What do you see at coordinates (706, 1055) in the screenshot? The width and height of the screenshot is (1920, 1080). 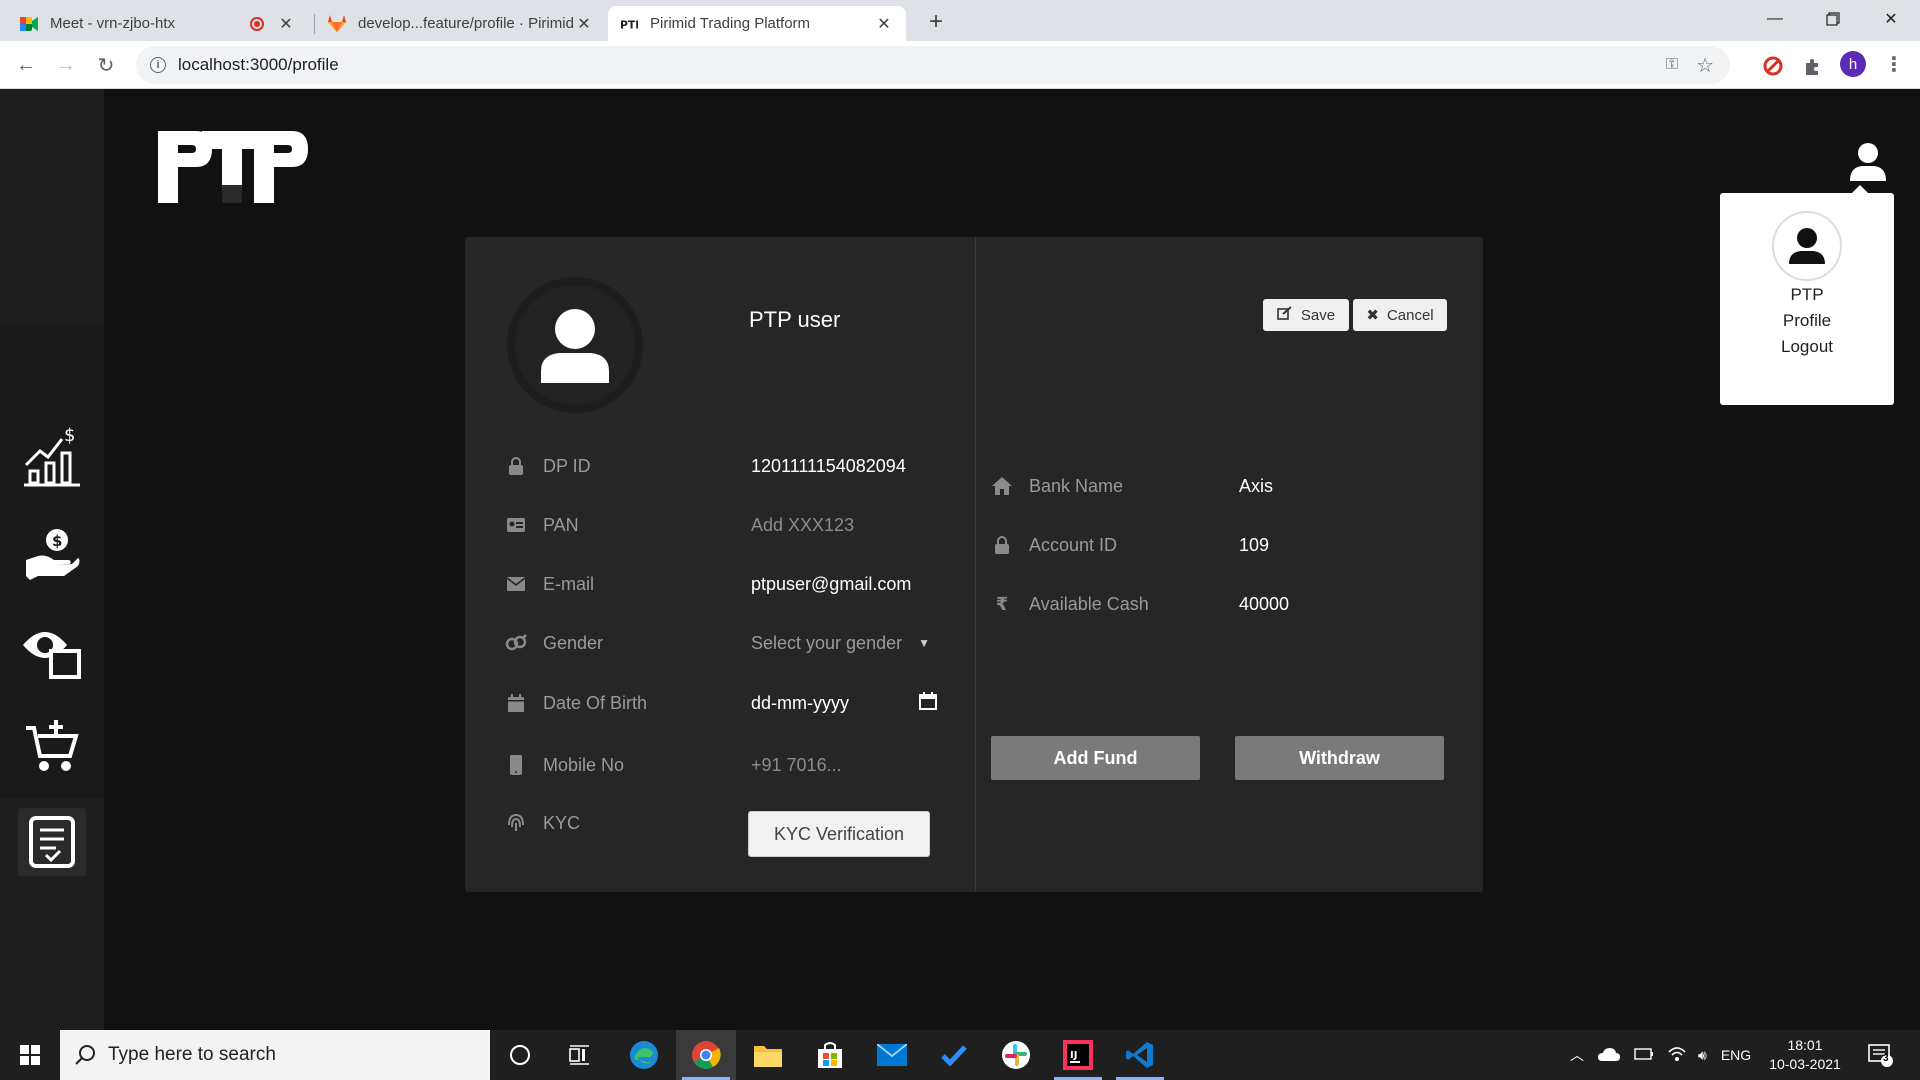 I see `chrome-browser-icon` at bounding box center [706, 1055].